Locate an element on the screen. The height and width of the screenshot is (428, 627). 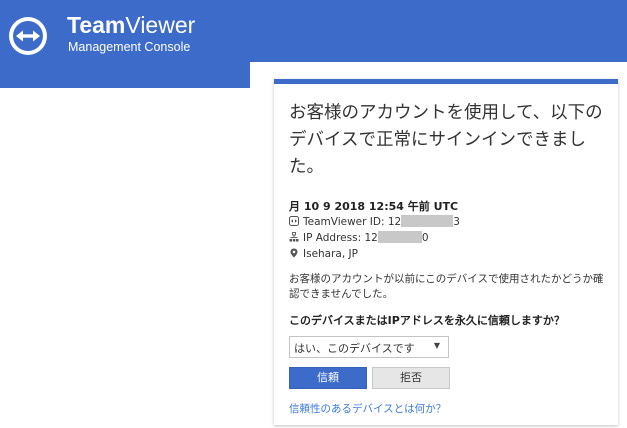
header-strip is located at coordinates (438, 31).